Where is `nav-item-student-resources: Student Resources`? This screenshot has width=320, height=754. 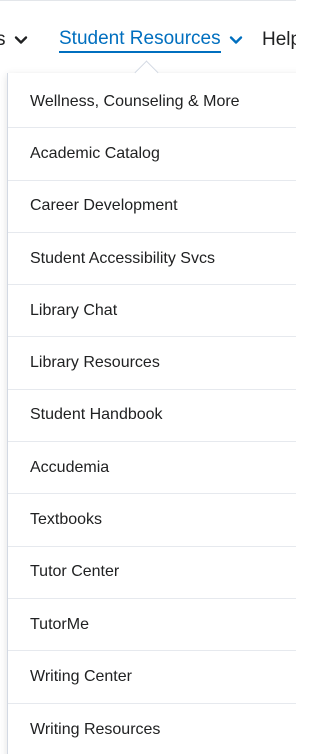
nav-item-student-resources: Student Resources is located at coordinates (151, 40).